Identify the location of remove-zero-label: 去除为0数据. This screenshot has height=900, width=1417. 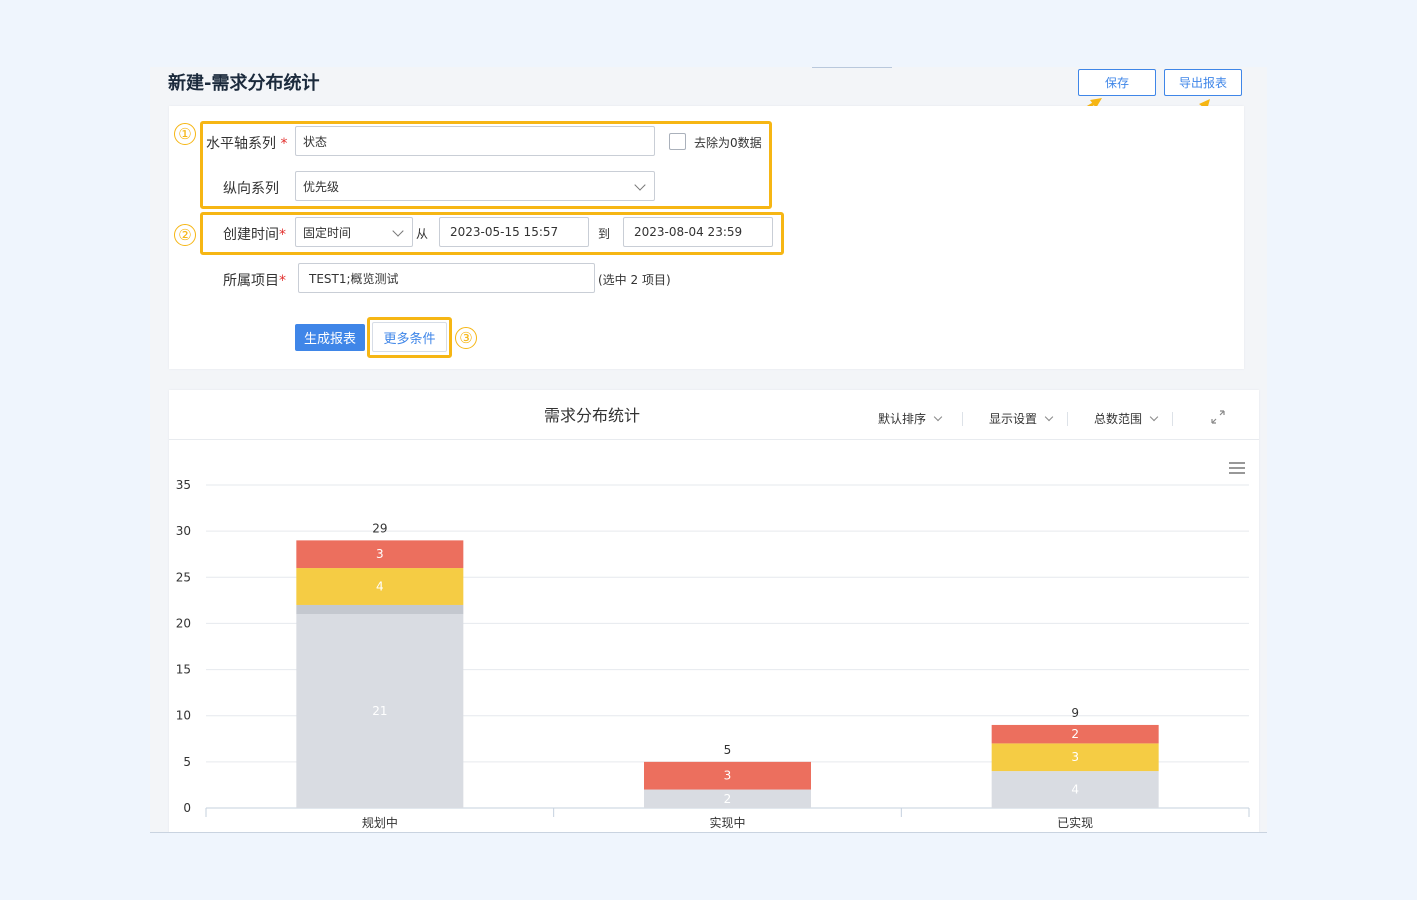
(728, 143).